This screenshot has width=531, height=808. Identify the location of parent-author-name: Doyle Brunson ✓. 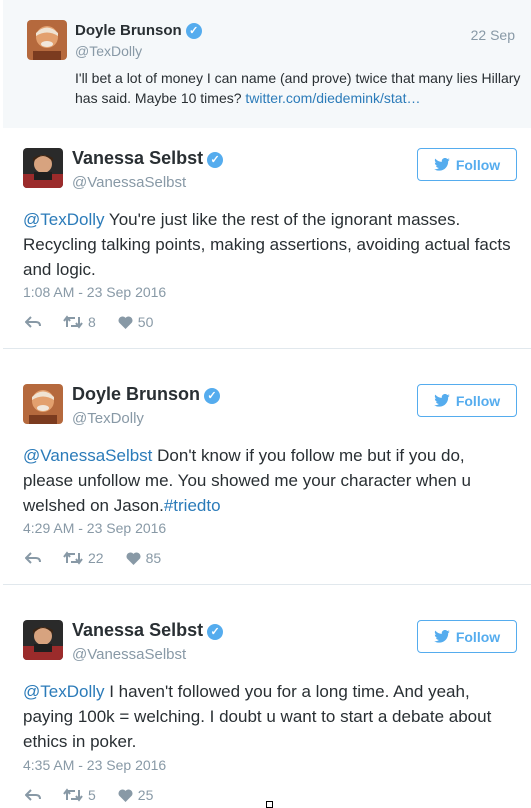
(138, 30).